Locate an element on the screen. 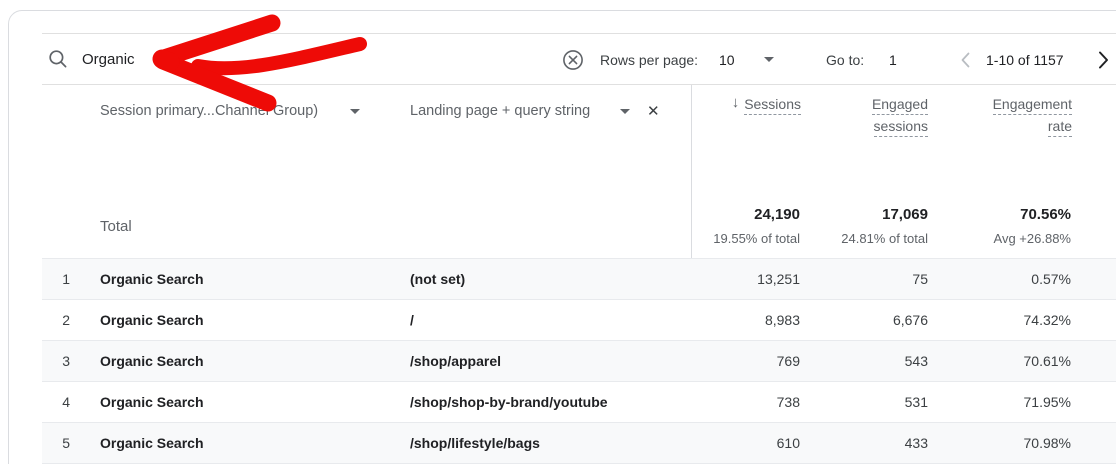 This screenshot has width=1116, height=464. landing-page-cell: (not set) is located at coordinates (438, 279).